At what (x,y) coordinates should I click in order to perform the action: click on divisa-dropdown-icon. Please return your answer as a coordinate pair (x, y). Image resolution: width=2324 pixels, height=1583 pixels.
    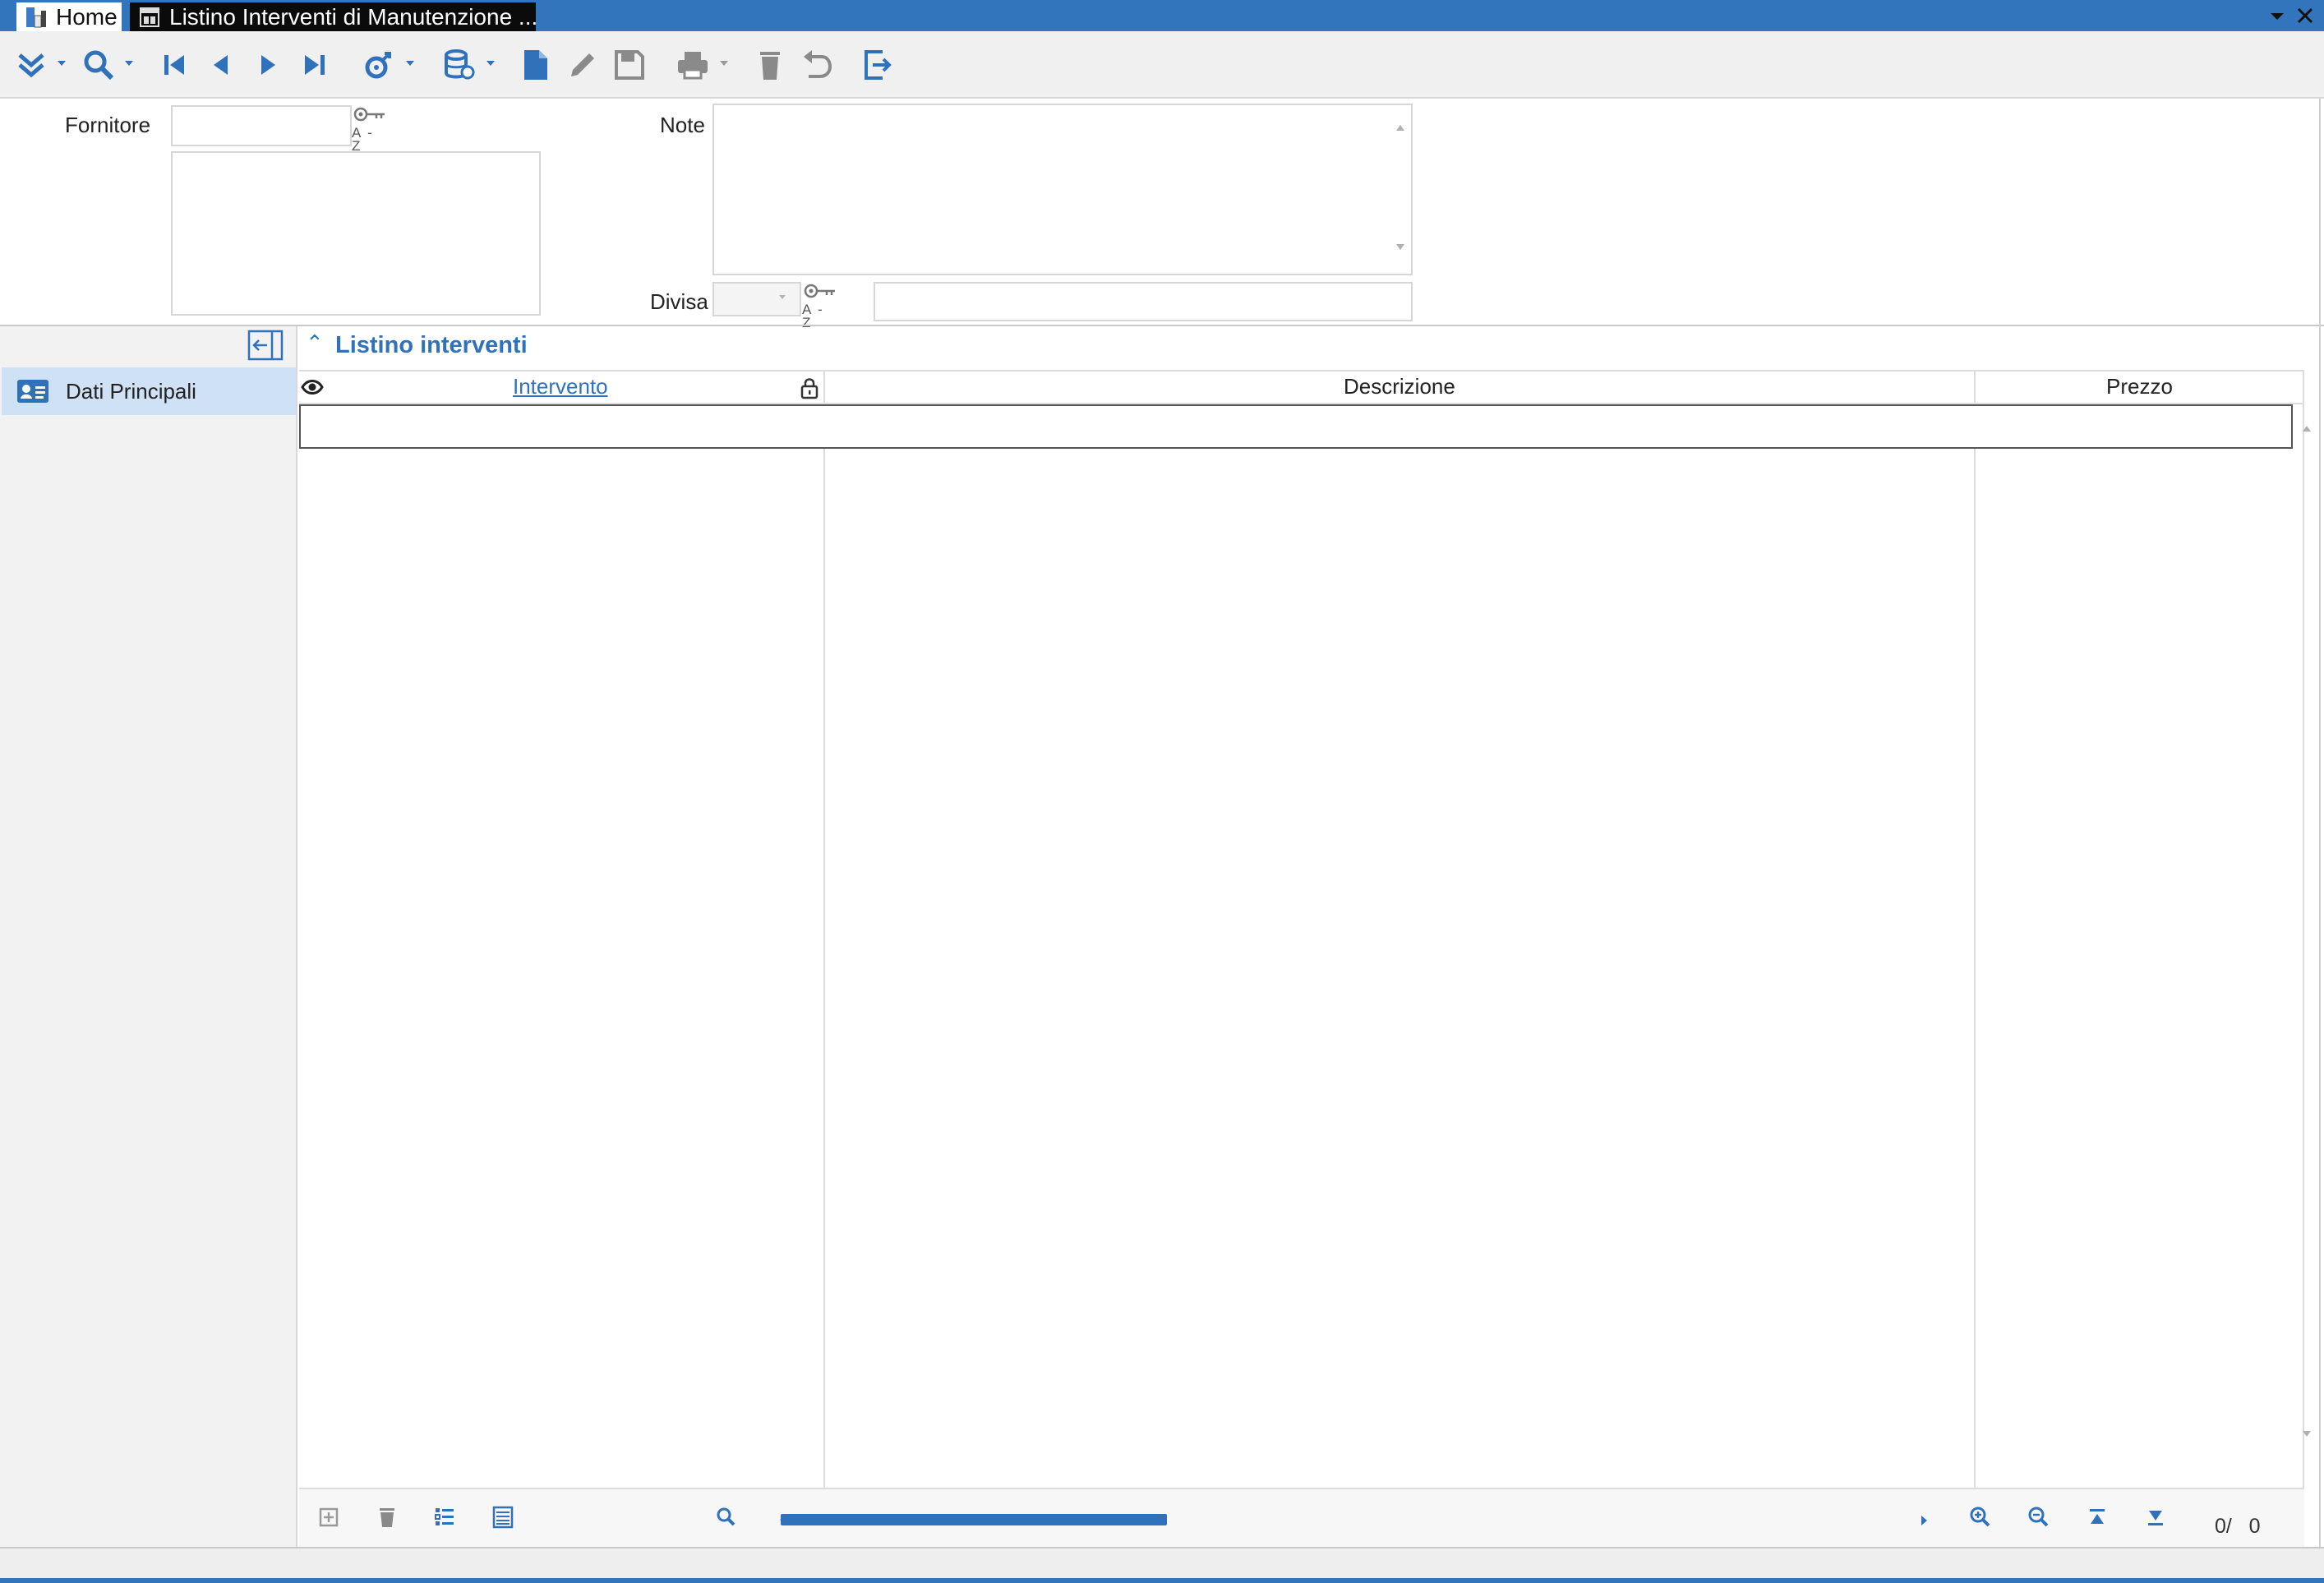
    Looking at the image, I should click on (782, 297).